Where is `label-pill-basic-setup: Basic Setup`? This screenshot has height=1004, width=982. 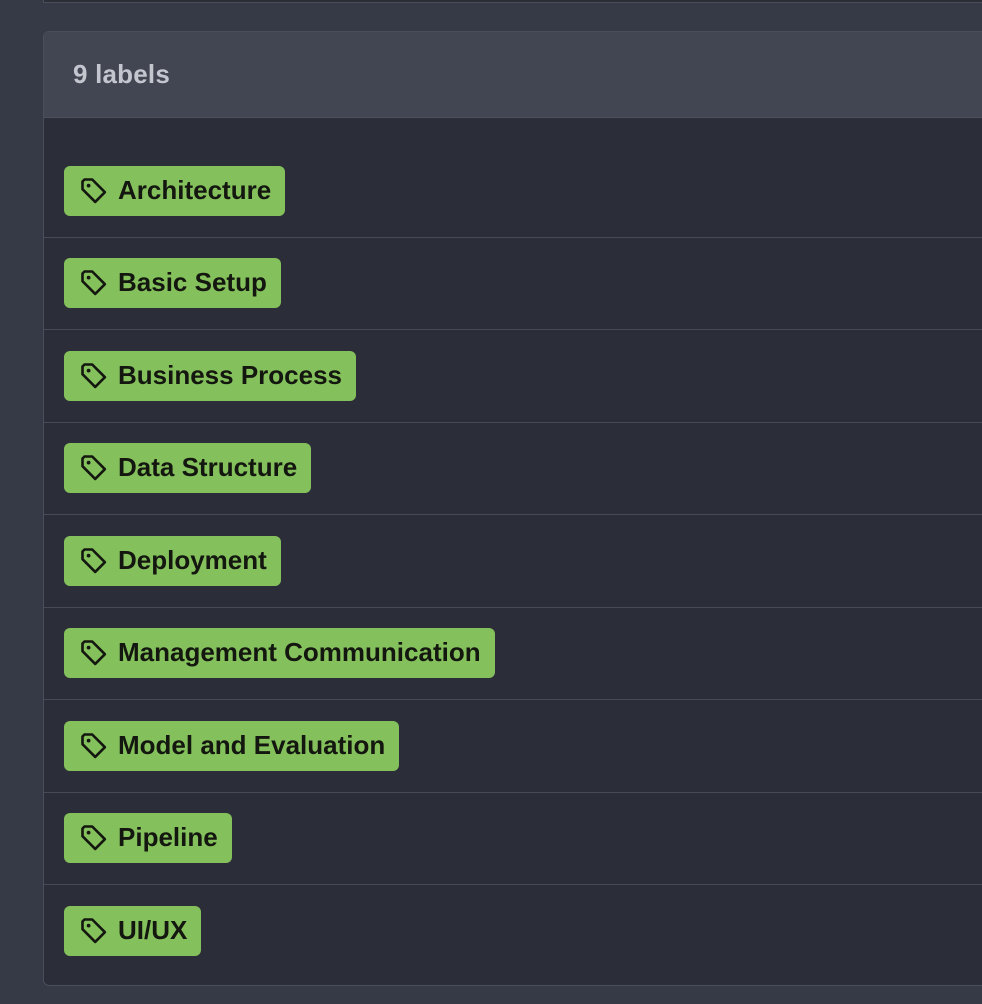 label-pill-basic-setup: Basic Setup is located at coordinates (172, 283).